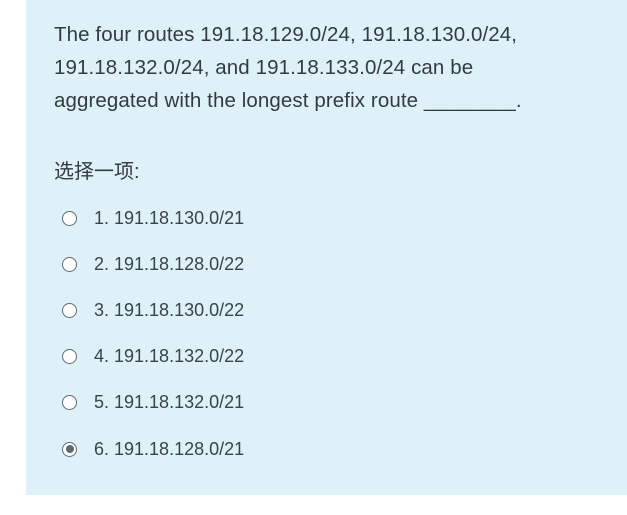  I want to click on option-label: 1. 191.18.130.0/21, so click(169, 217).